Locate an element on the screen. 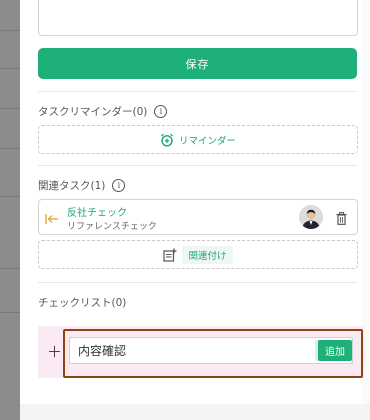 The width and height of the screenshot is (370, 420). checklist-input-highlight: 追加 is located at coordinates (213, 353).